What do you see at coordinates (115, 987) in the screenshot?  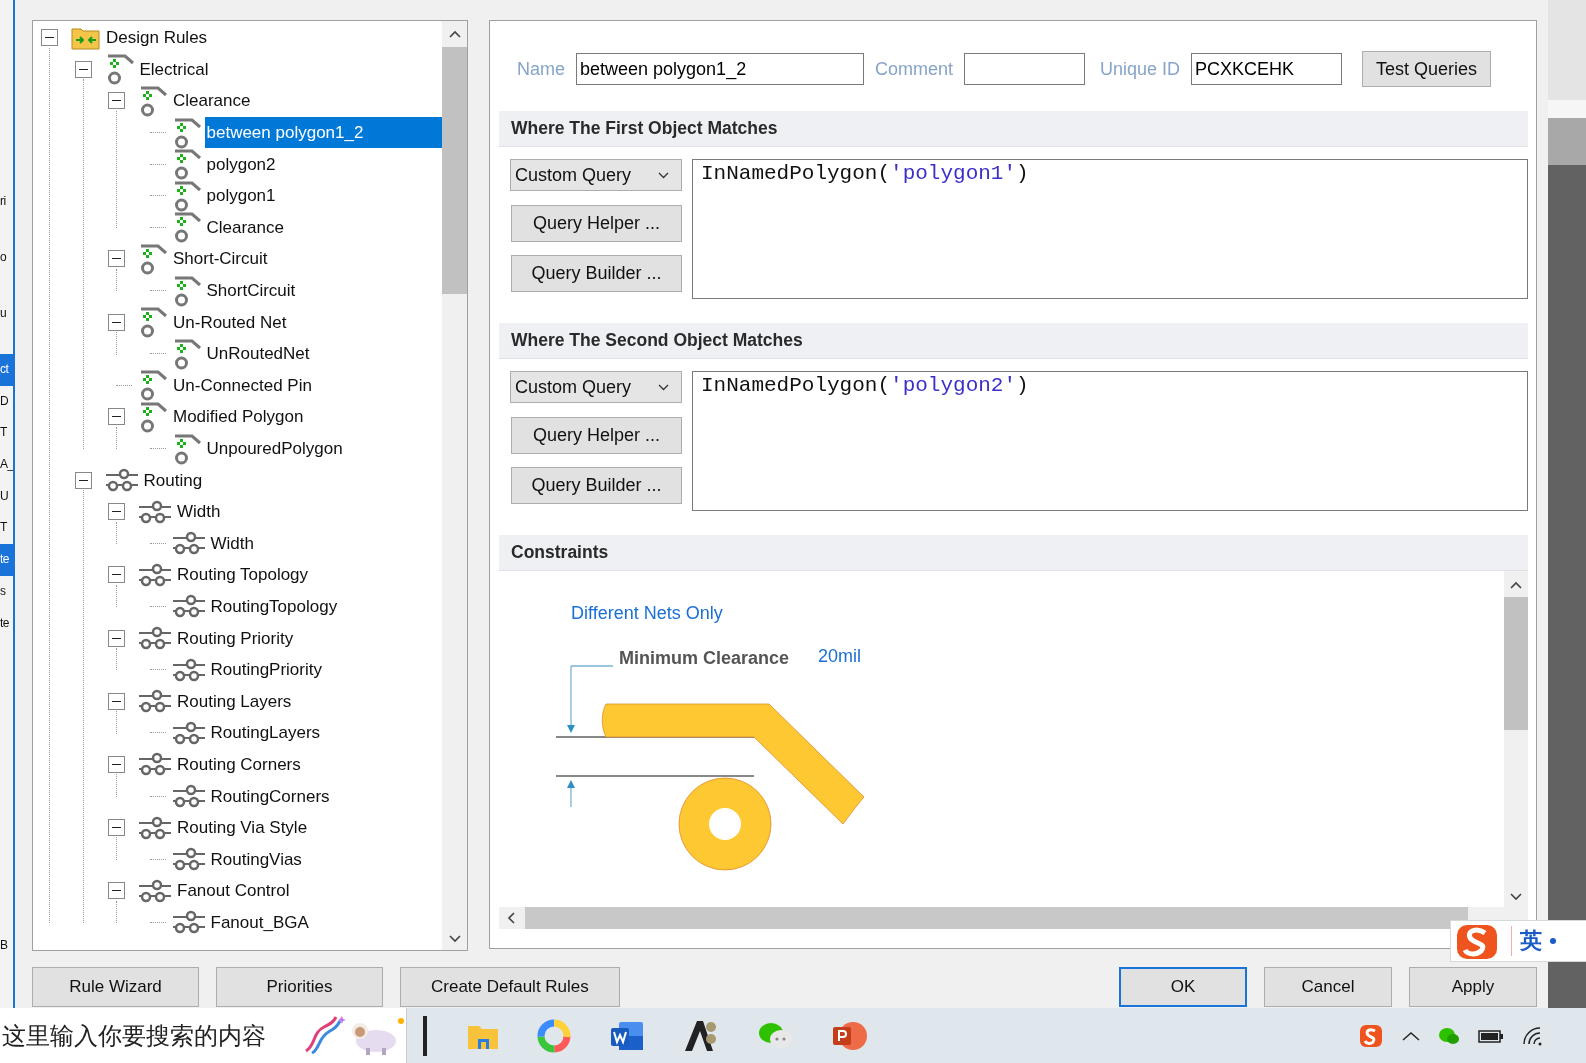 I see `dialog-button: Rule Wizard` at bounding box center [115, 987].